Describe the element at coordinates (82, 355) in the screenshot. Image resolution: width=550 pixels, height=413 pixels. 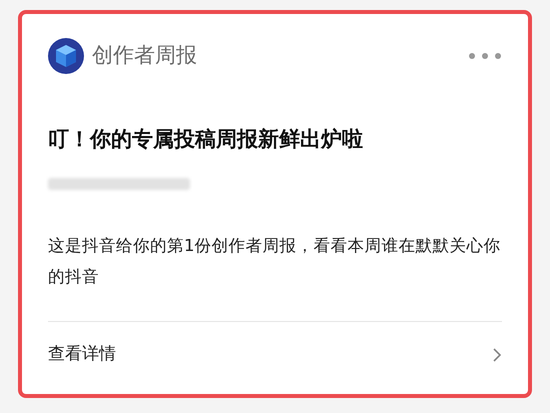
I see `view-details-link: 查看详情` at that location.